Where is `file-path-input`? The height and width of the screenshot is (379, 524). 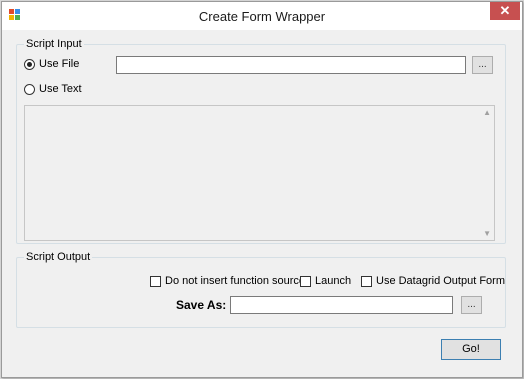
file-path-input is located at coordinates (291, 65).